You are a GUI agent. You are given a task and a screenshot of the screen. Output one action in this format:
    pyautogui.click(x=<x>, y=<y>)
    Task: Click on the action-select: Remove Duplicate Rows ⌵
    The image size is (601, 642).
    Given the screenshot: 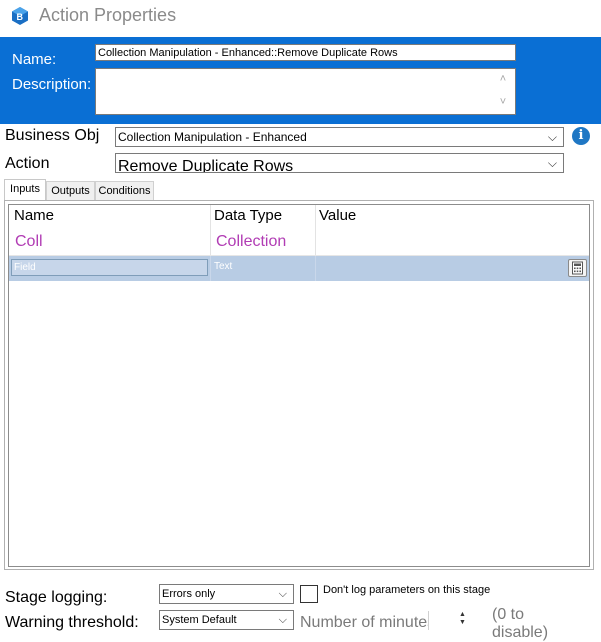 What is the action you would take?
    pyautogui.click(x=339, y=163)
    